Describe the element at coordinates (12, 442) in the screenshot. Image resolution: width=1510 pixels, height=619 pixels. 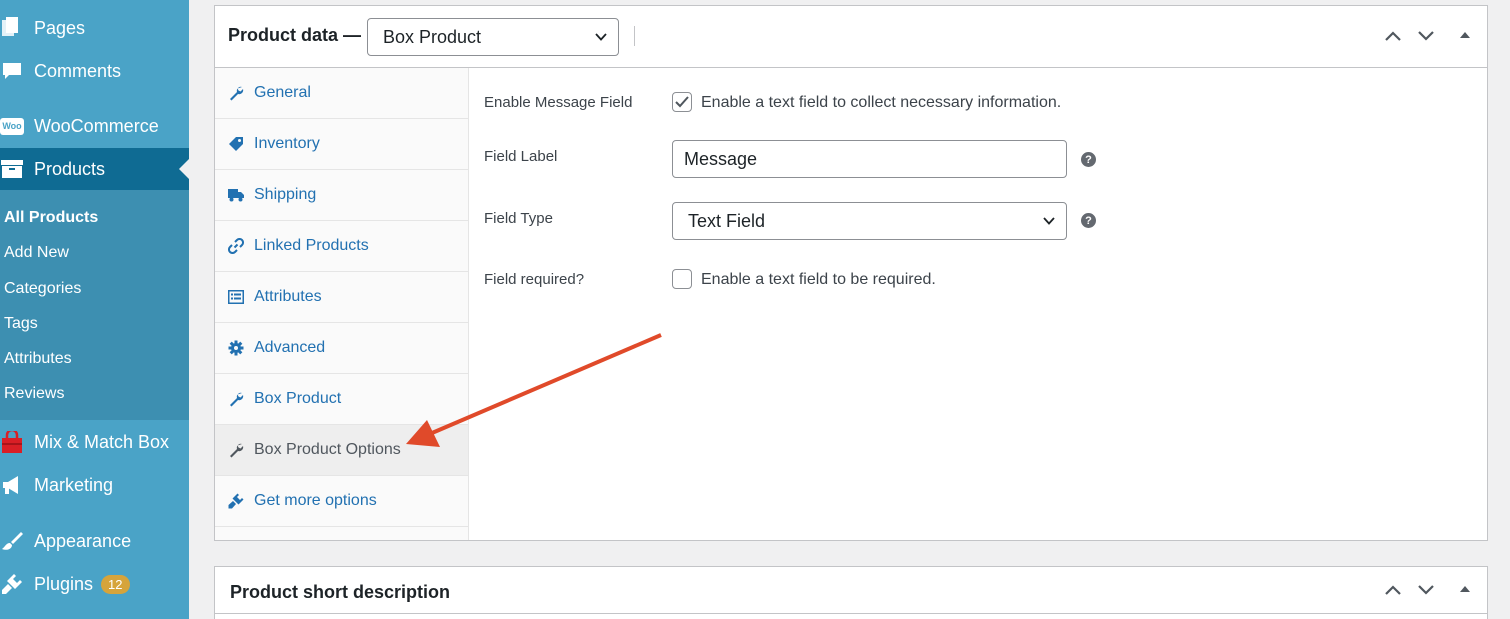
I see `shopping-bag-icon` at that location.